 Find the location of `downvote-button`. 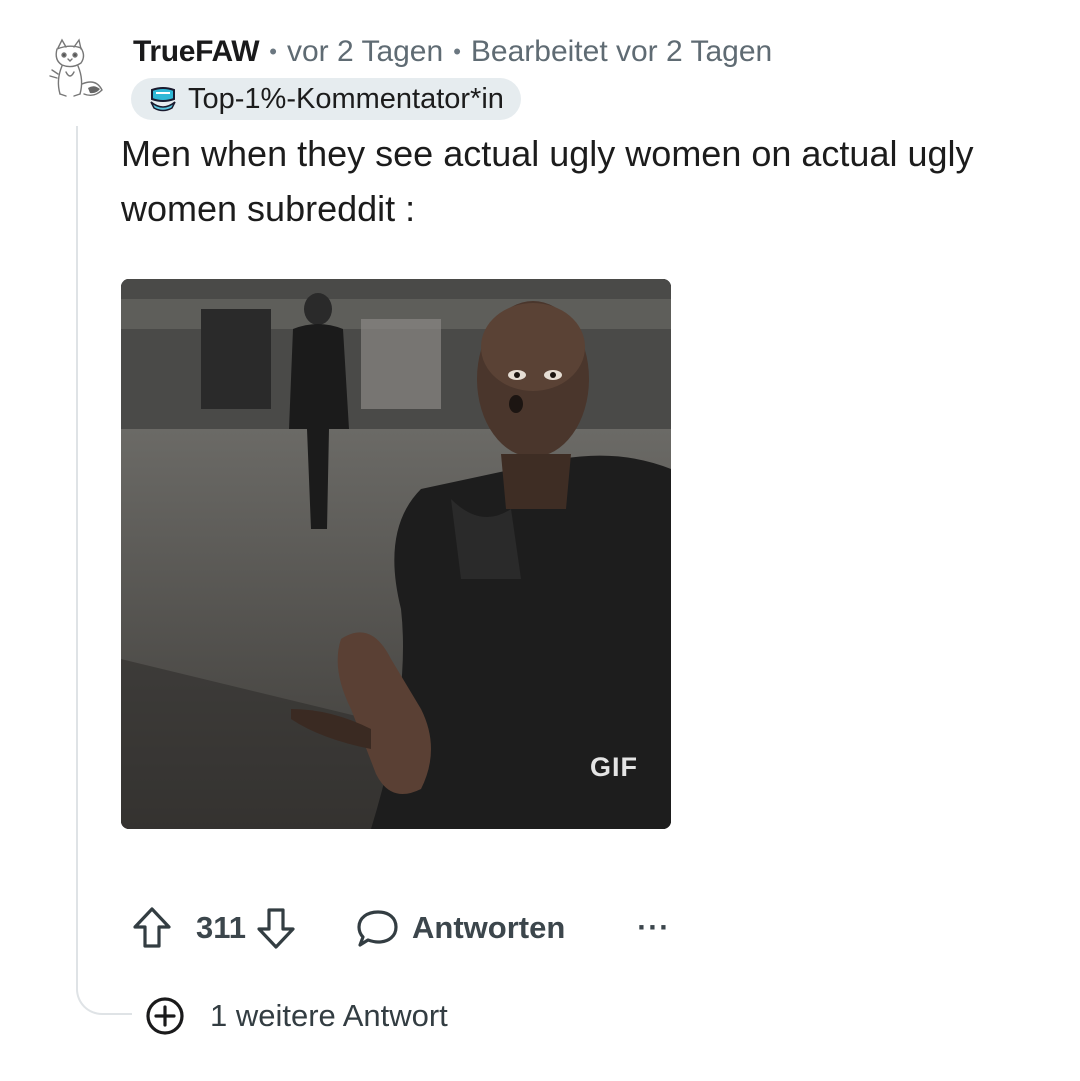

downvote-button is located at coordinates (276, 928).